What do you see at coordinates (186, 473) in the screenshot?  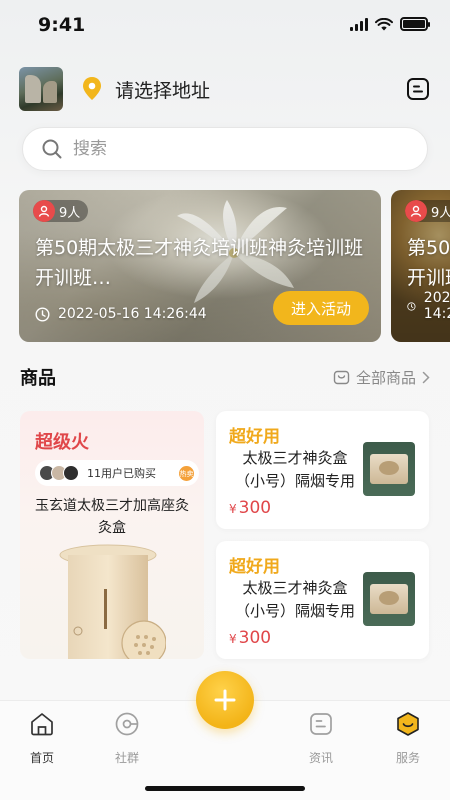 I see `hot-badge: 热卖` at bounding box center [186, 473].